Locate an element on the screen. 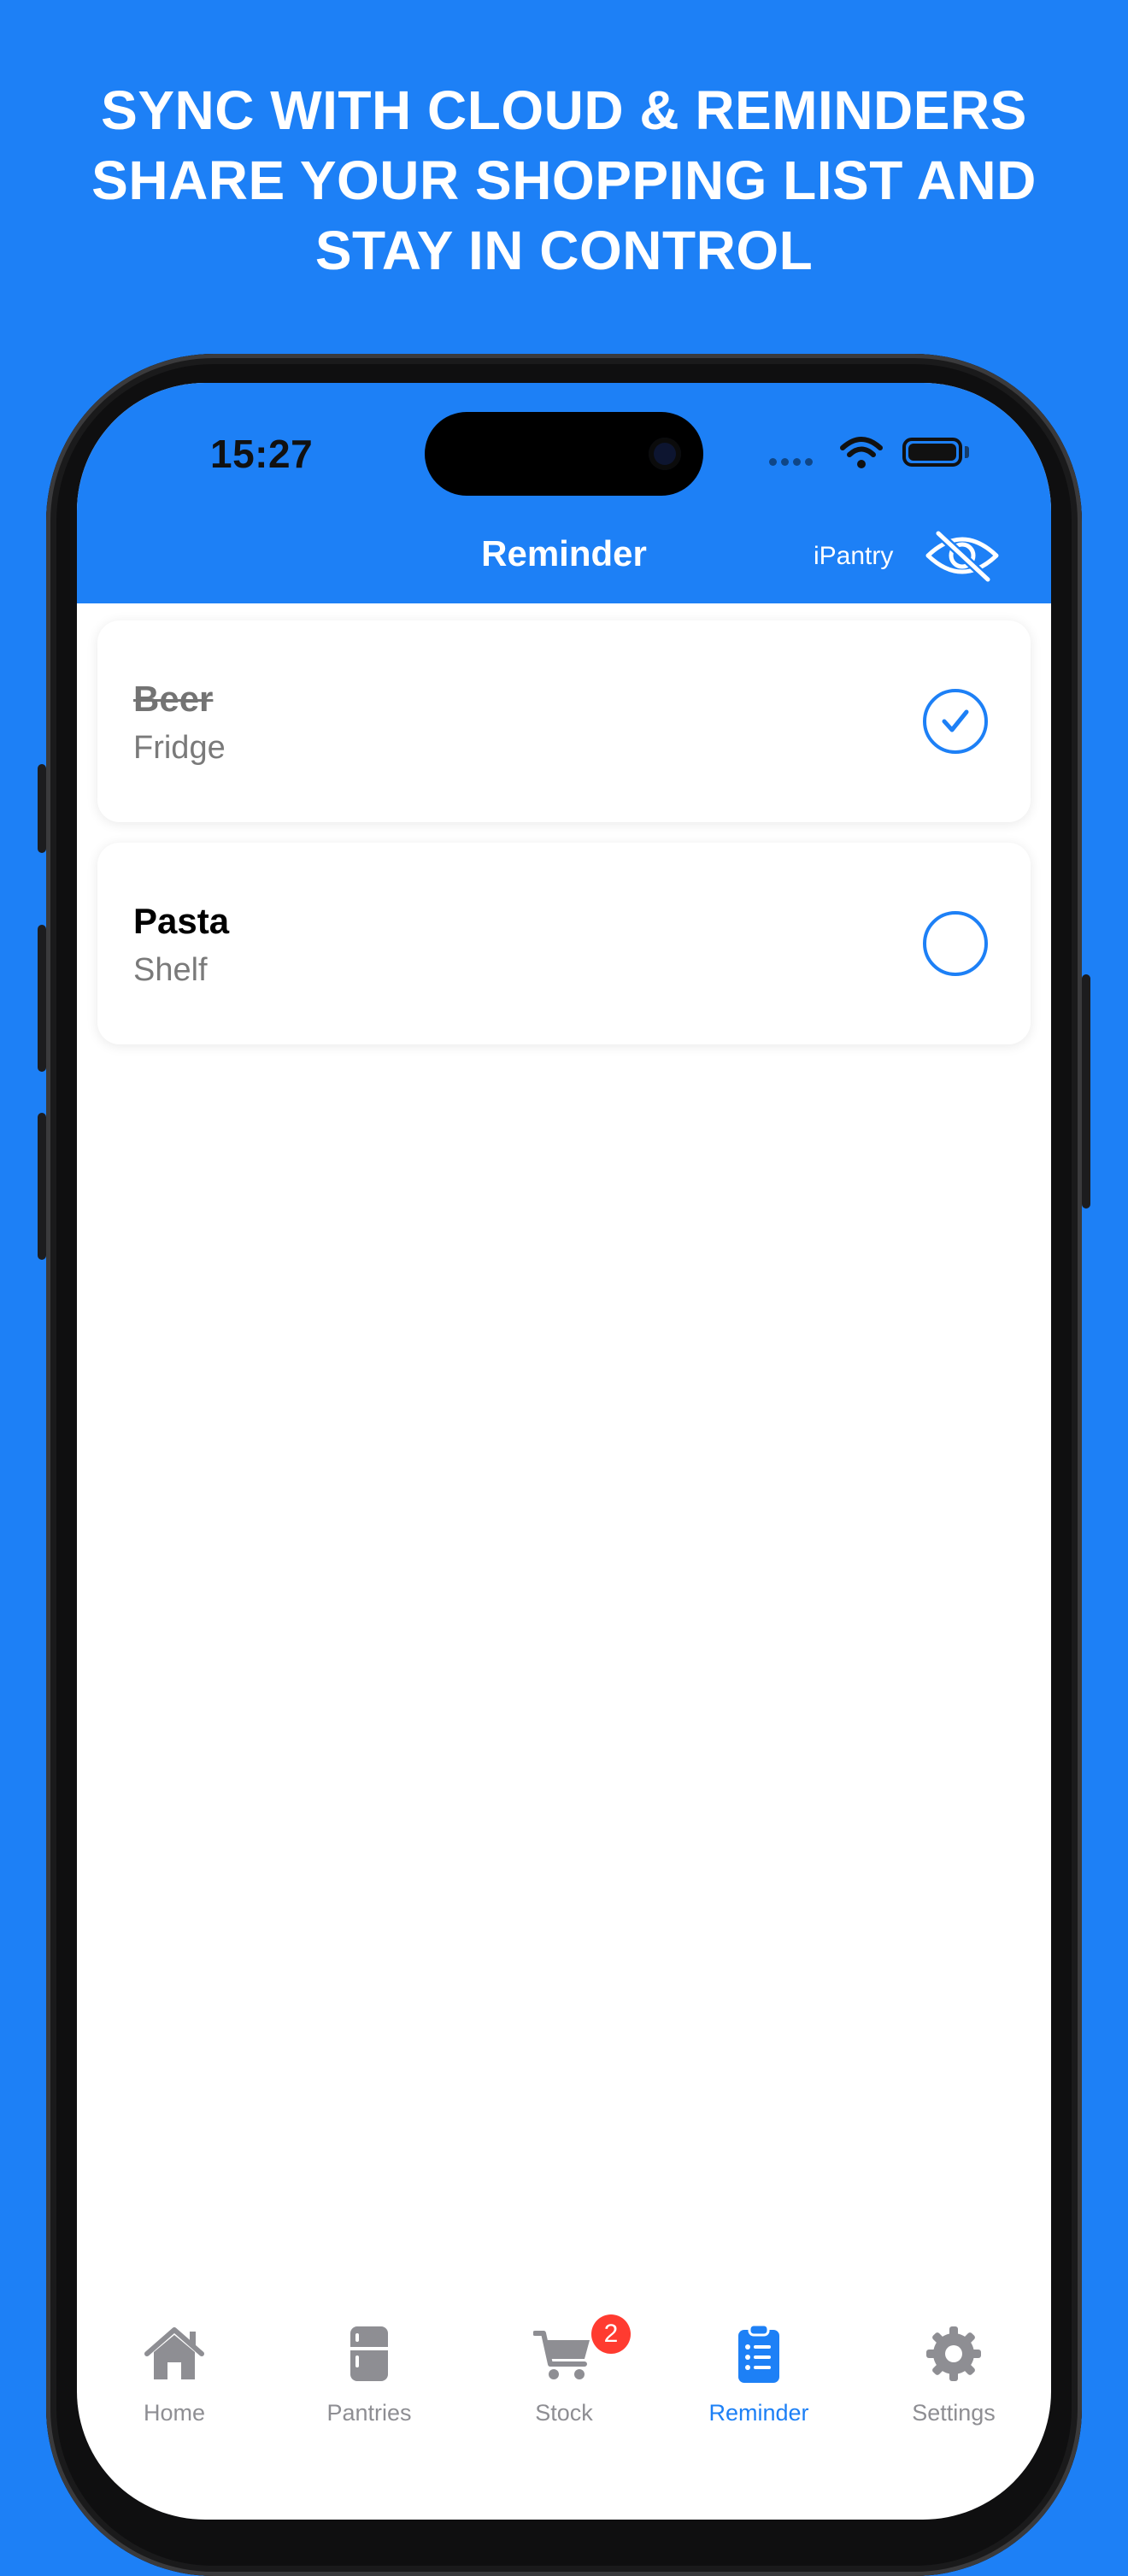 This screenshot has height=2576, width=1128. eye-slash-icon is located at coordinates (962, 555).